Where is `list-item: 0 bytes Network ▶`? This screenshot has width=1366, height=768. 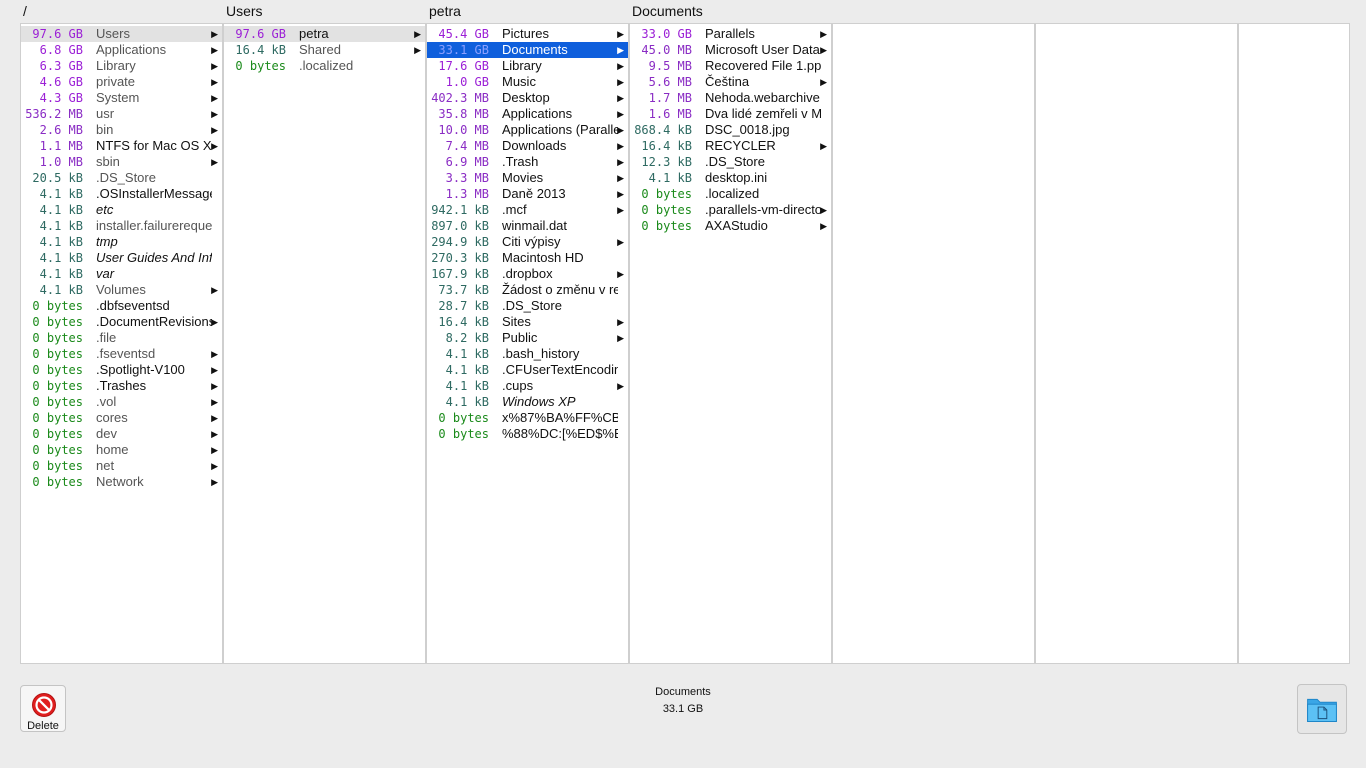
list-item: 0 bytes Network ▶ is located at coordinates (121, 482).